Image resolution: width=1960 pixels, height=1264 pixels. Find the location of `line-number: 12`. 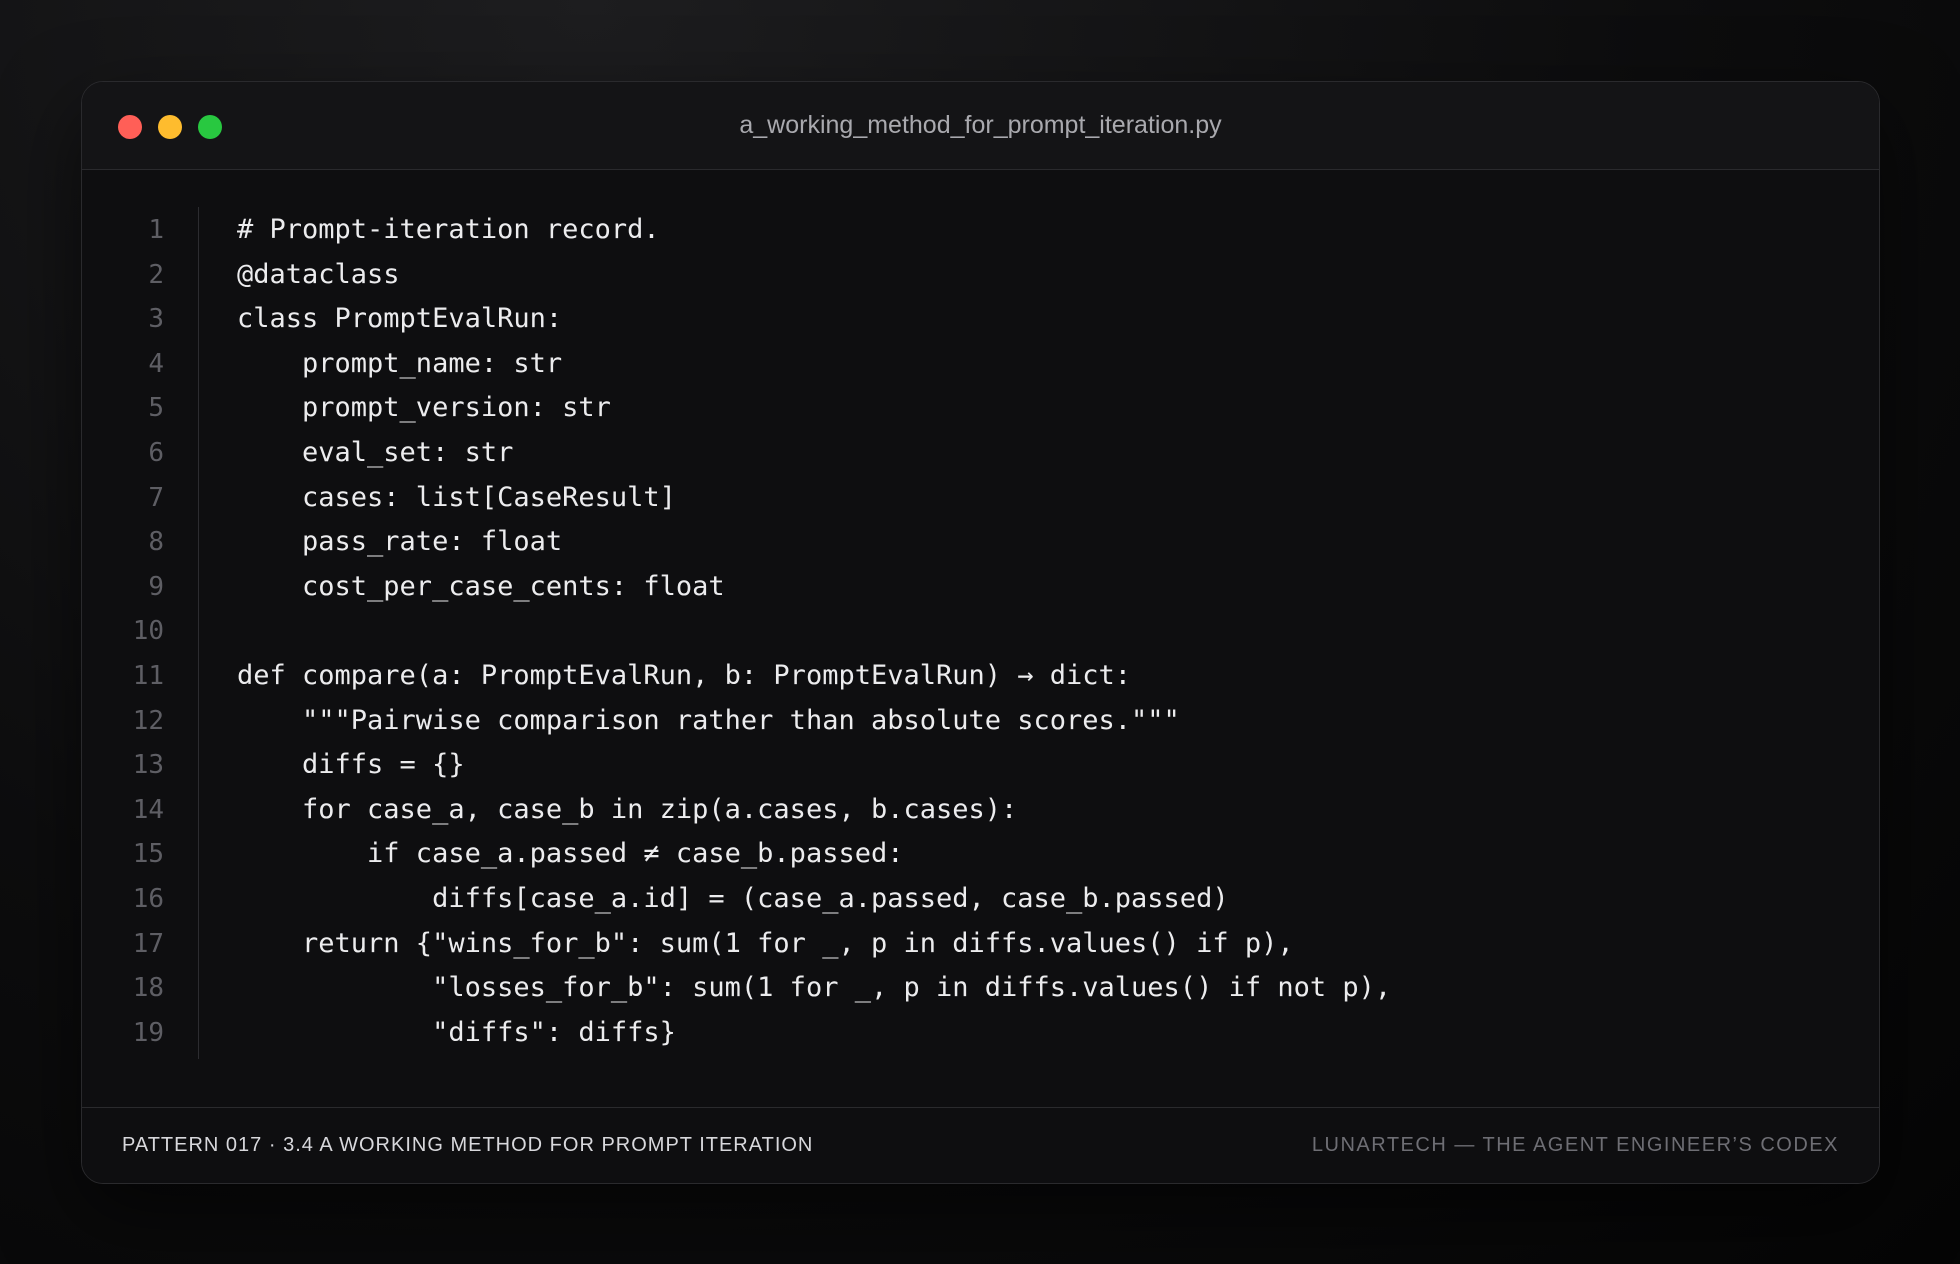

line-number: 12 is located at coordinates (148, 720).